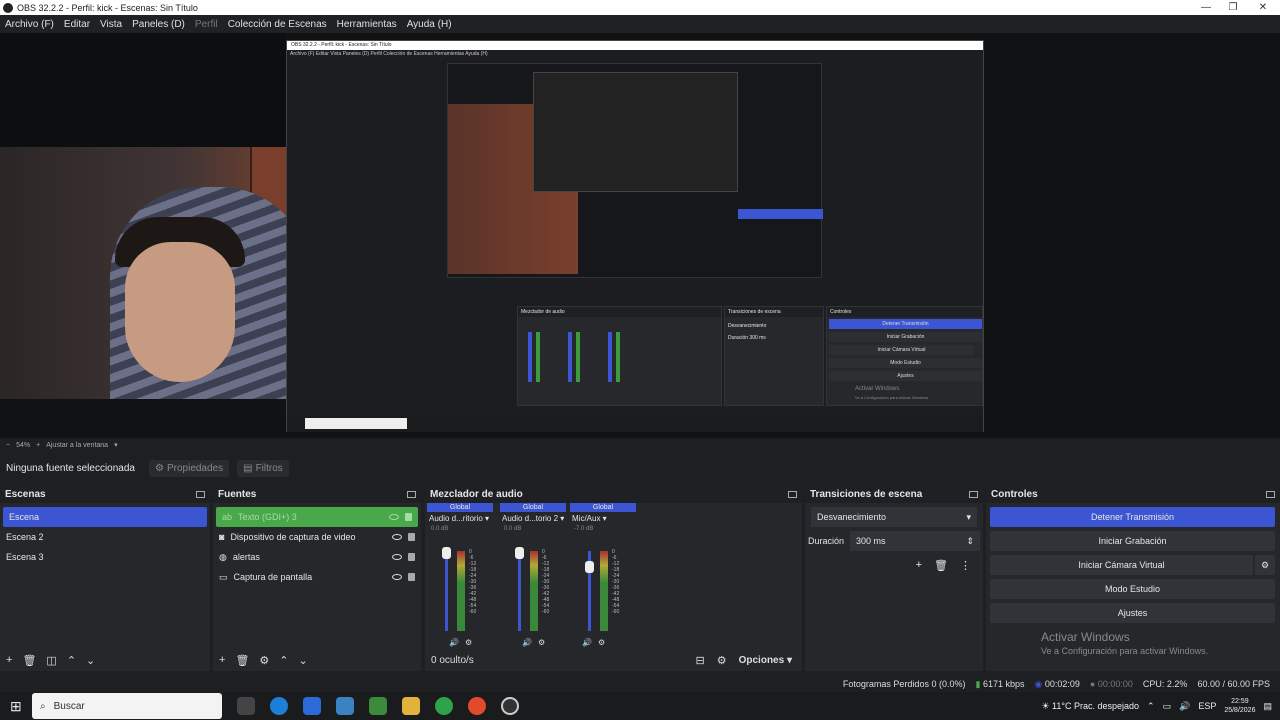  What do you see at coordinates (206, 24) in the screenshot?
I see `menu-profile: Perfil` at bounding box center [206, 24].